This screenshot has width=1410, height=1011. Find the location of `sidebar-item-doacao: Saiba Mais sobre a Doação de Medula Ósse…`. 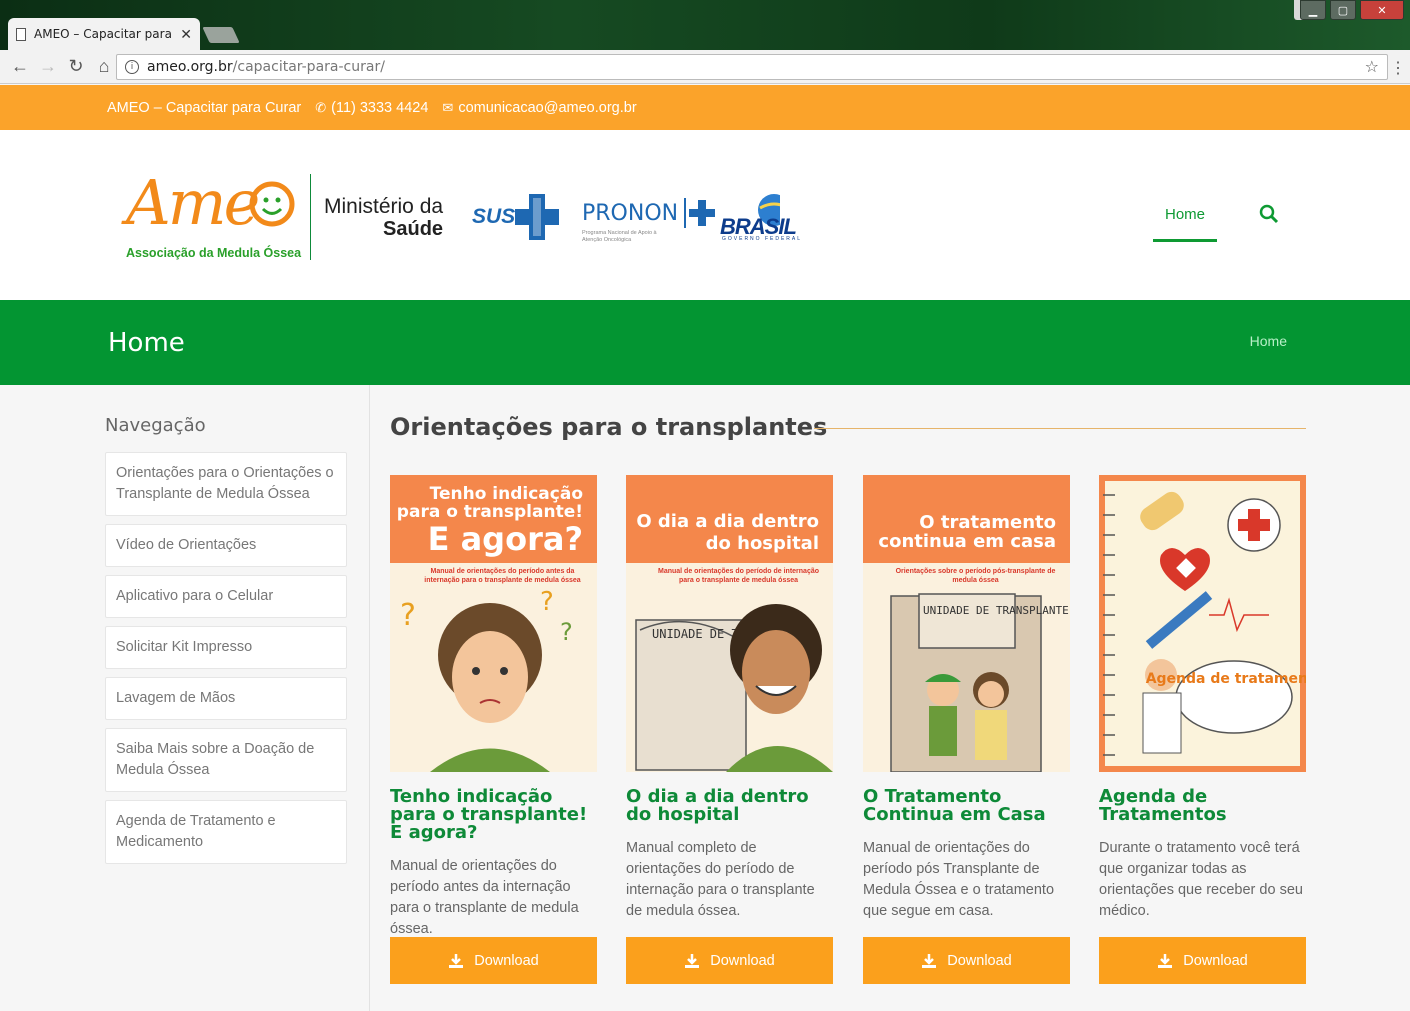

sidebar-item-doacao: Saiba Mais sobre a Doação de Medula Ósse… is located at coordinates (226, 760).